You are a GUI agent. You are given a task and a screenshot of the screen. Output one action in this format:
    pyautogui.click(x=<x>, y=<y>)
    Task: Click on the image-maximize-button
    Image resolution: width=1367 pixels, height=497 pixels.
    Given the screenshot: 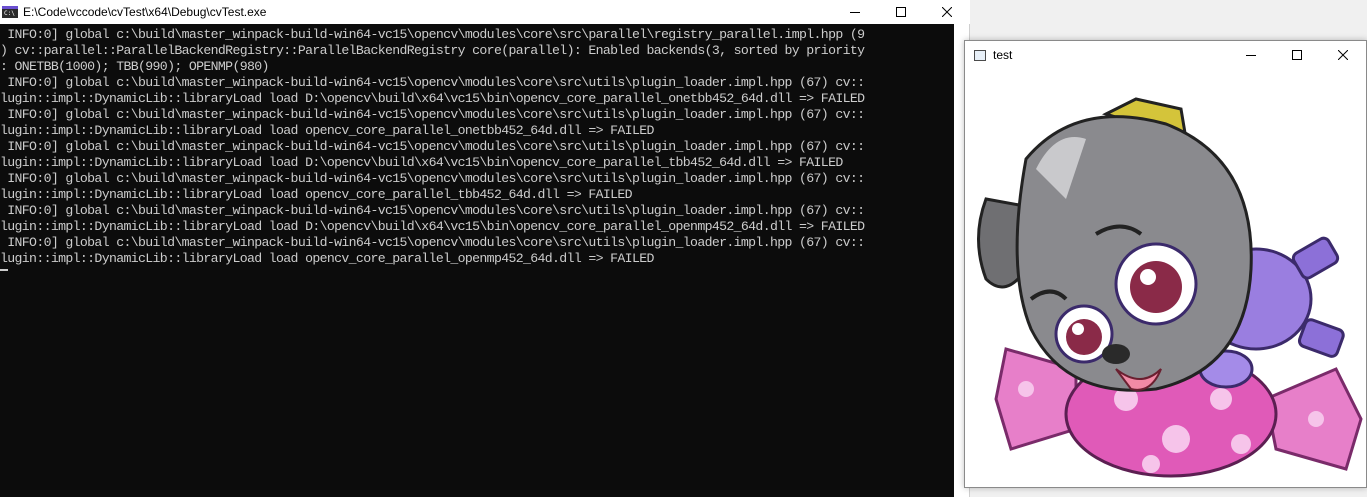 What is the action you would take?
    pyautogui.click(x=1297, y=55)
    